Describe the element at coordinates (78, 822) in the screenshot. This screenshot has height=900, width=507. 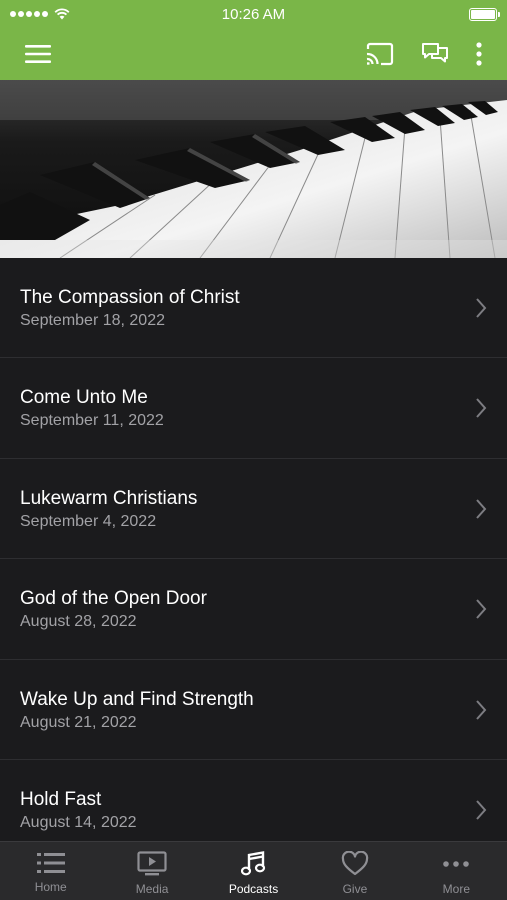
I see `podcast-date: August 14, 2022` at that location.